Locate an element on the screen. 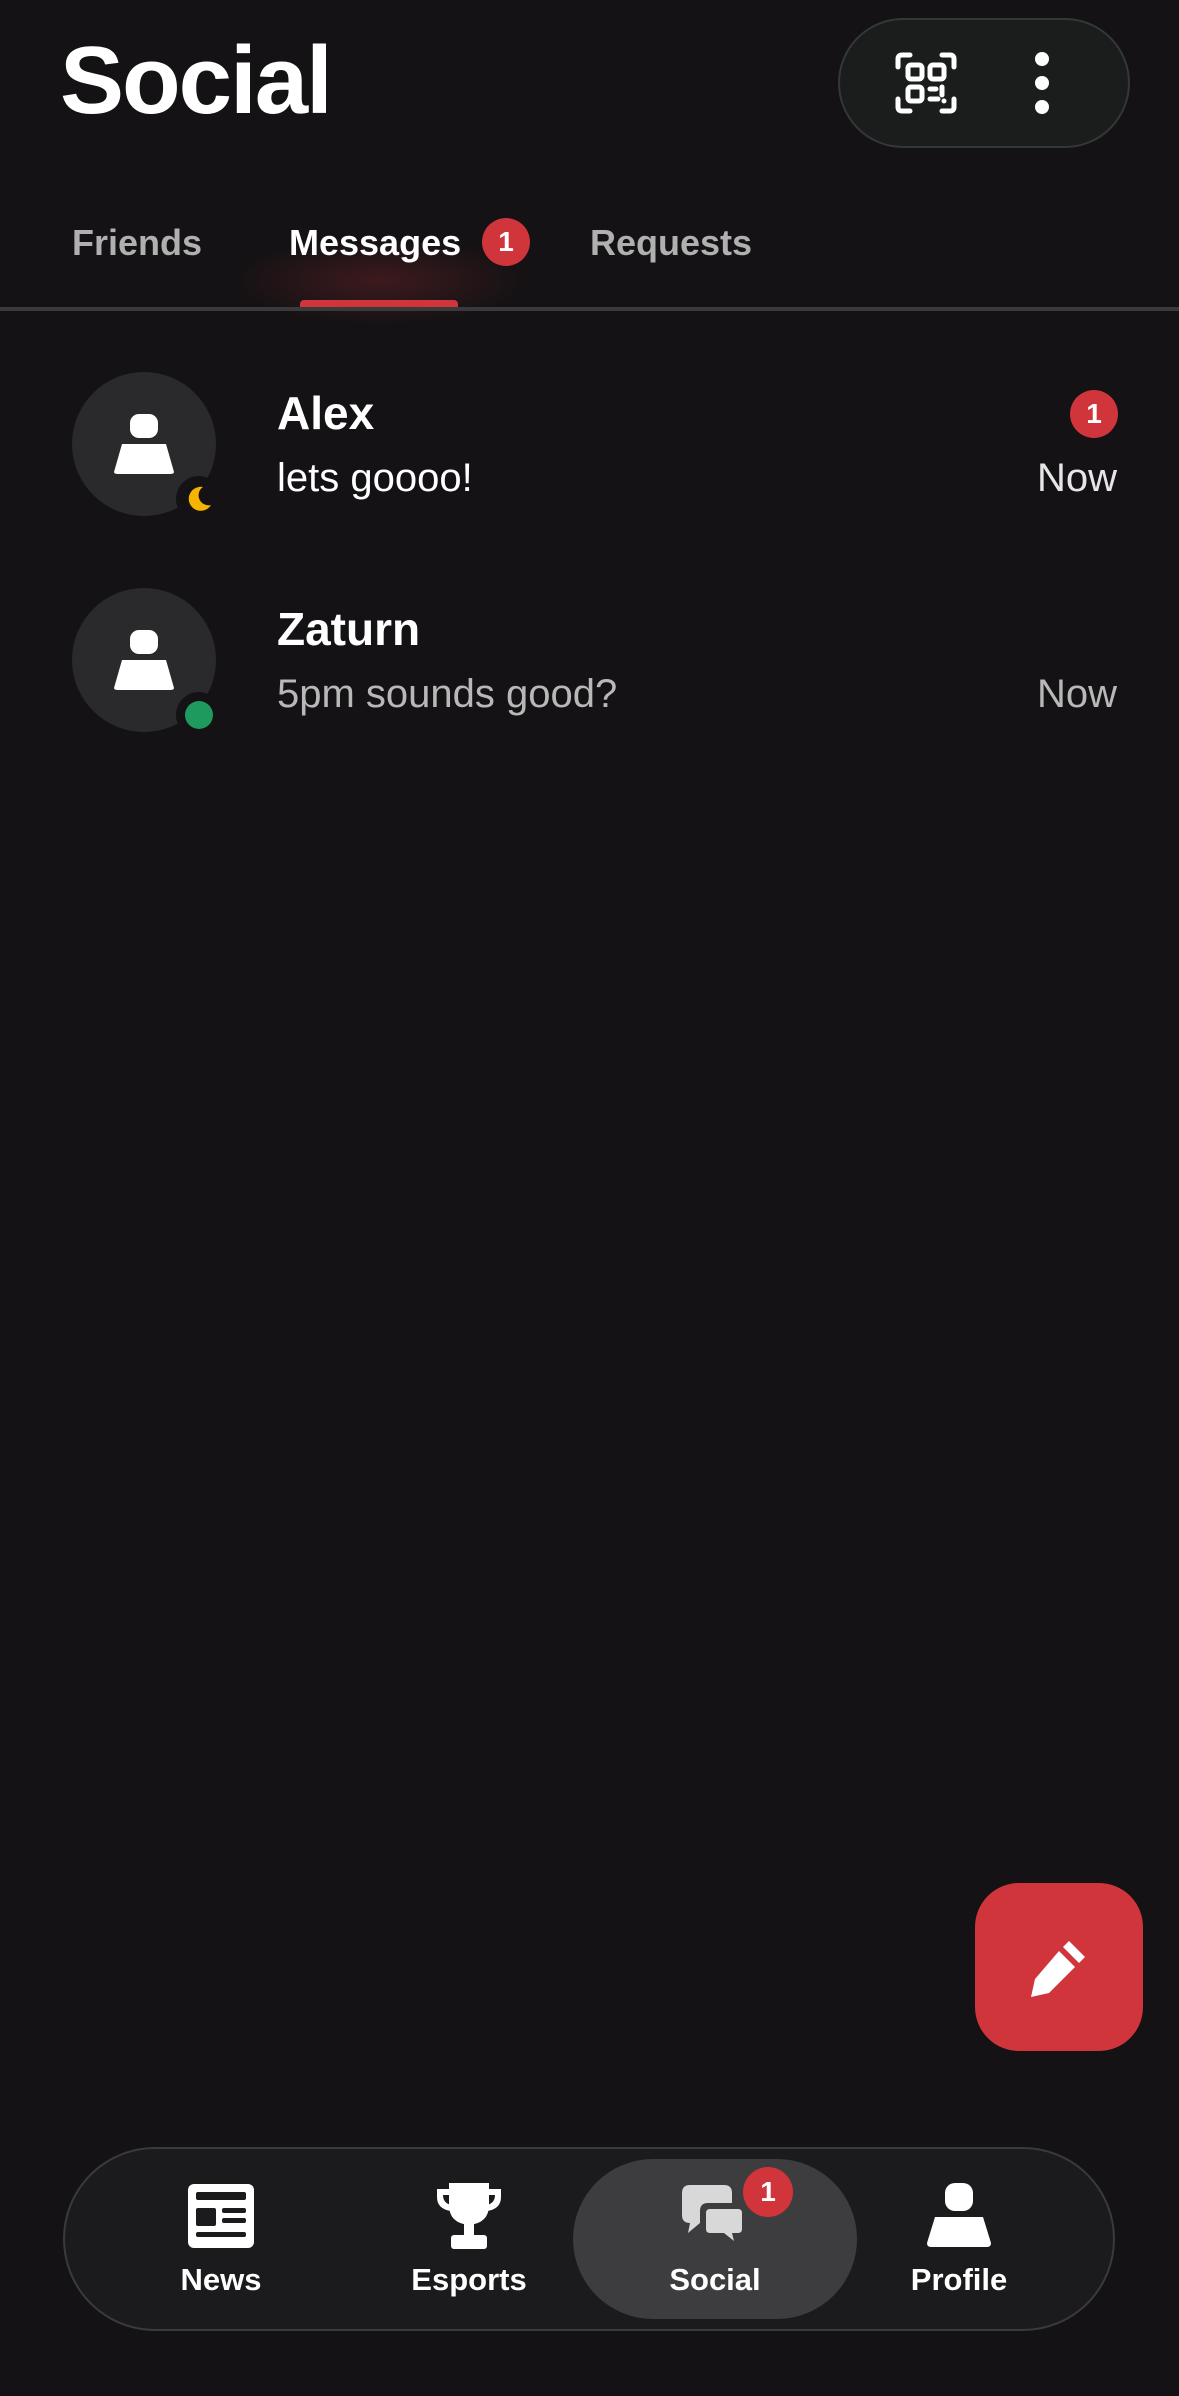 This screenshot has width=1179, height=2396. nav-label: News is located at coordinates (221, 2279).